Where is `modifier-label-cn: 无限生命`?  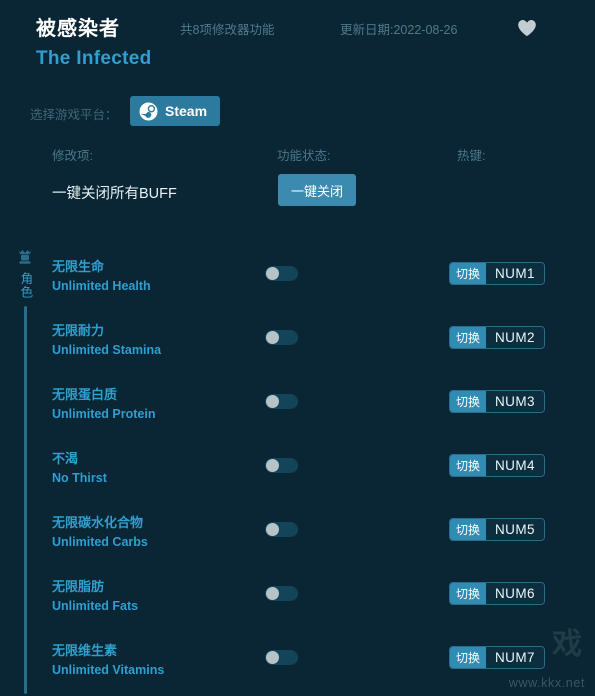 modifier-label-cn: 无限生命 is located at coordinates (78, 266).